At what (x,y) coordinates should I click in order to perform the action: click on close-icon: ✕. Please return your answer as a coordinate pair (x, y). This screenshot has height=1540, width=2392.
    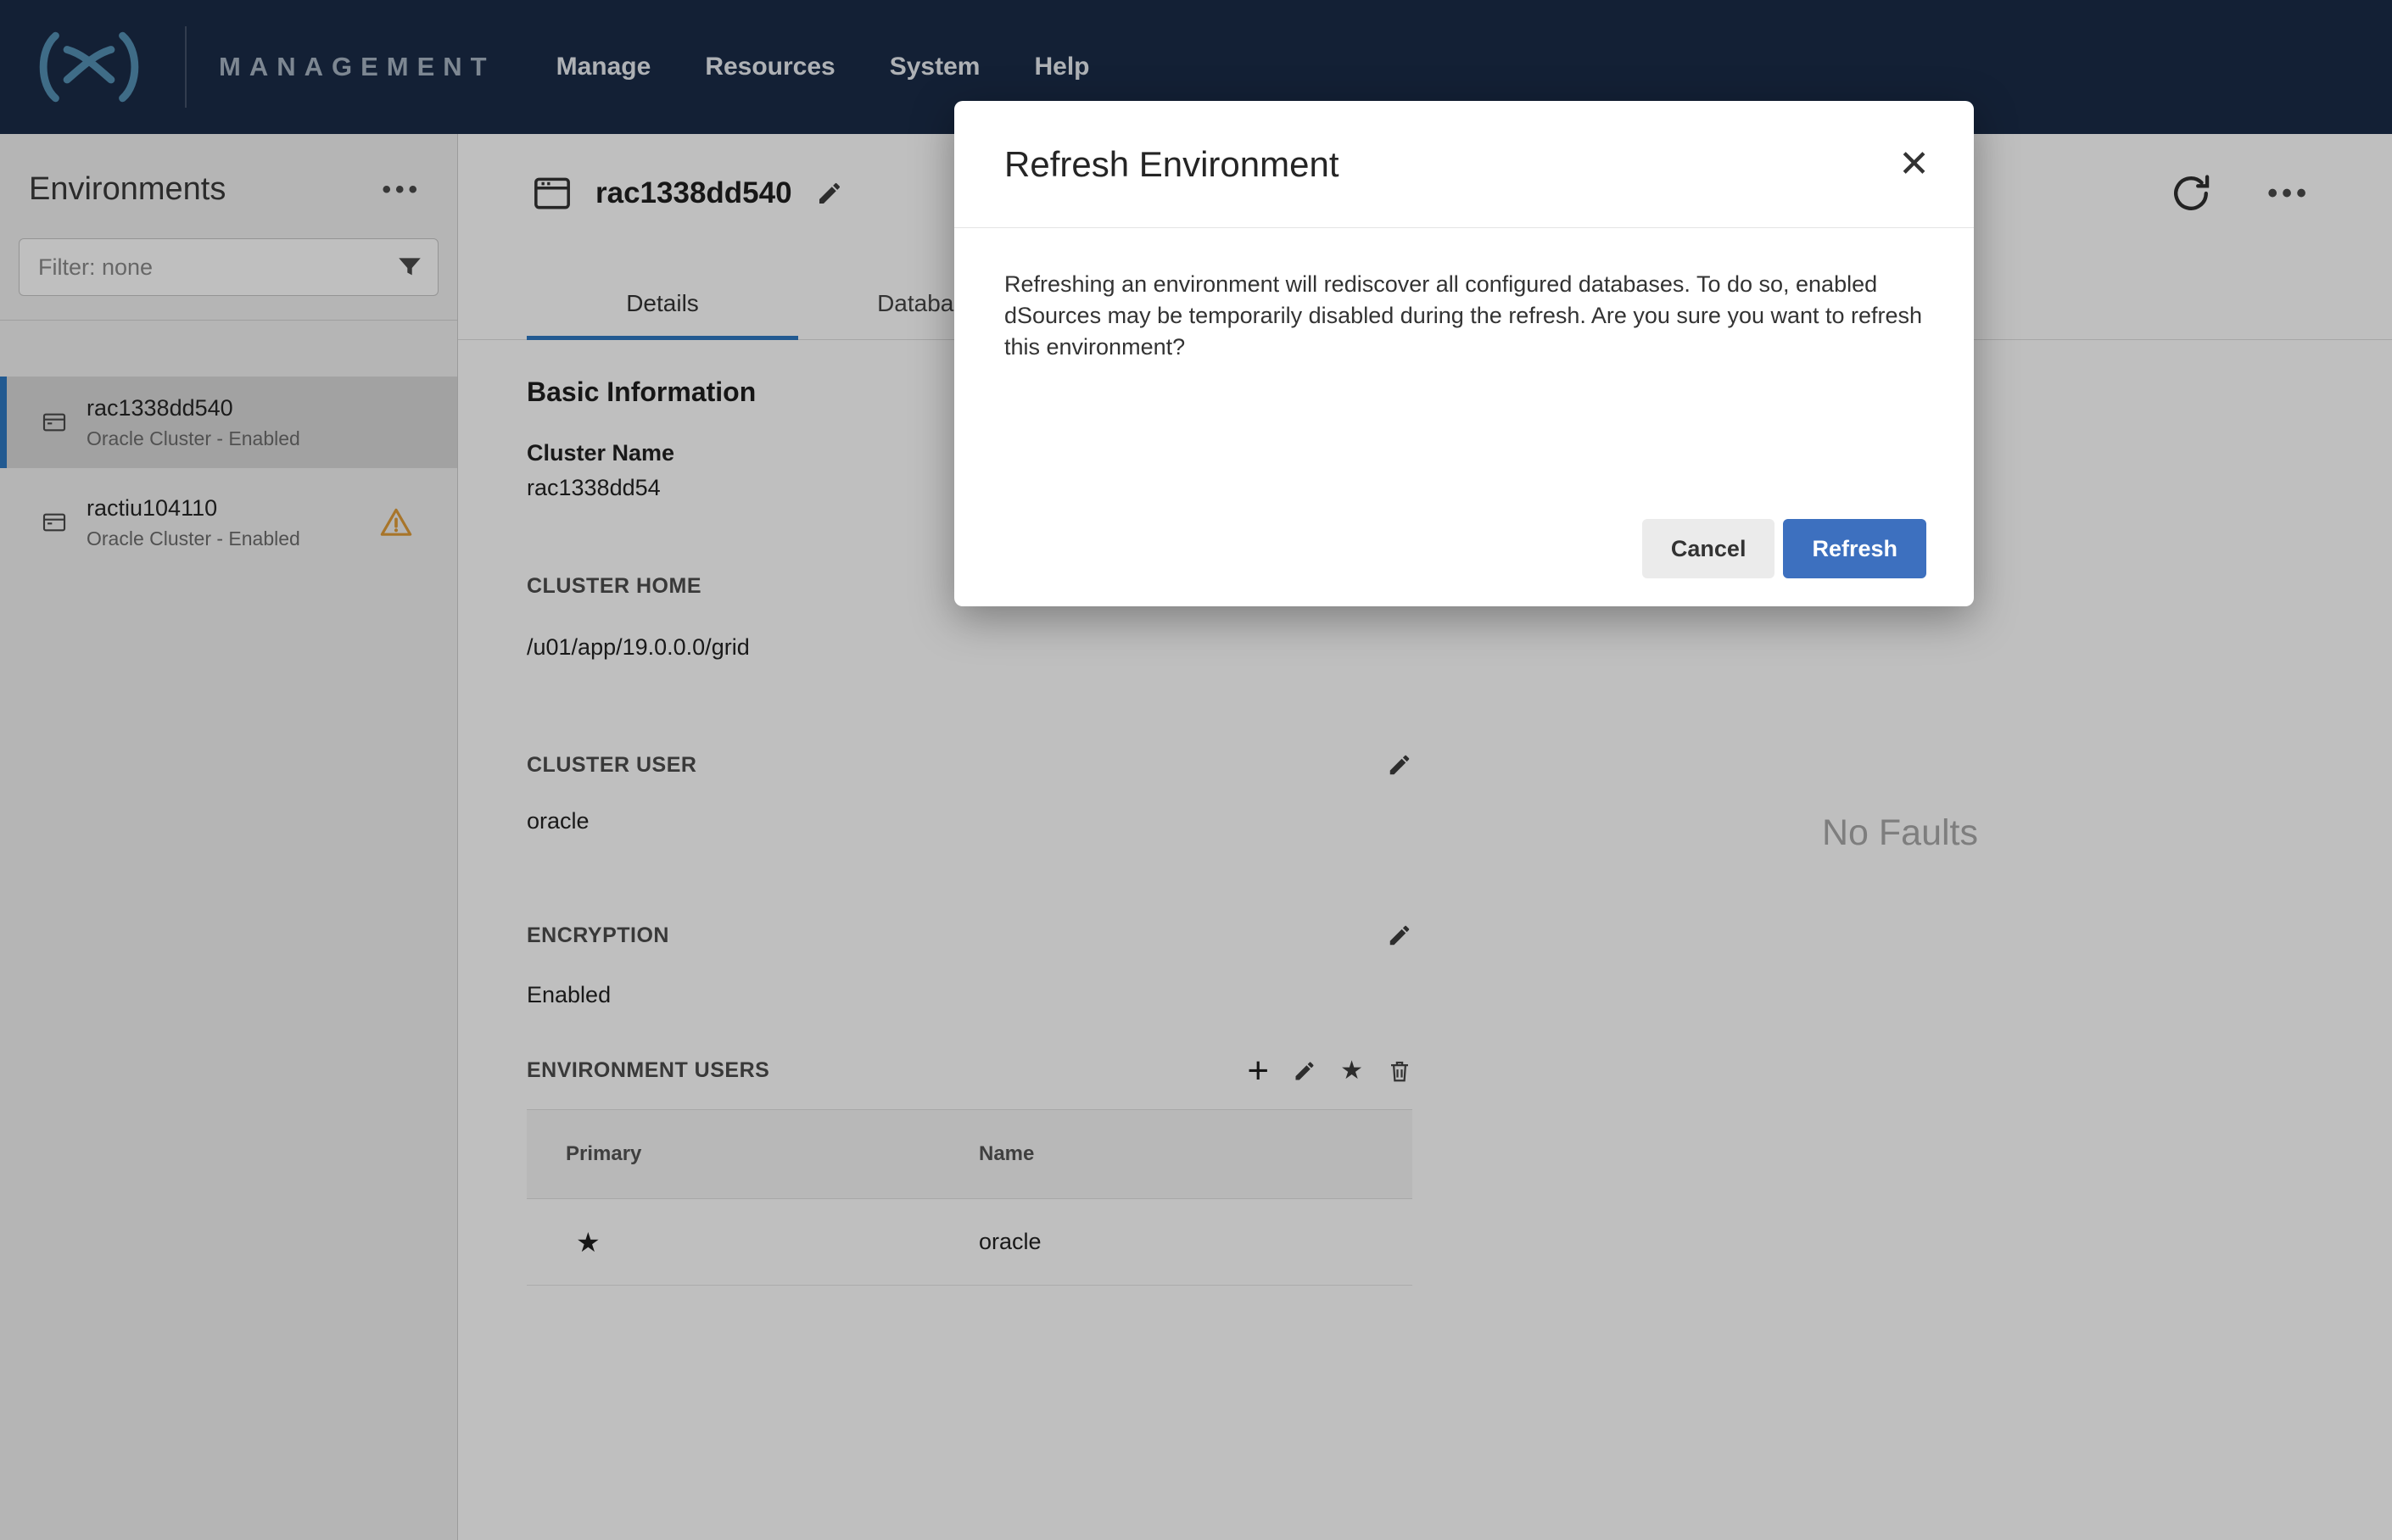
    Looking at the image, I should click on (1914, 164).